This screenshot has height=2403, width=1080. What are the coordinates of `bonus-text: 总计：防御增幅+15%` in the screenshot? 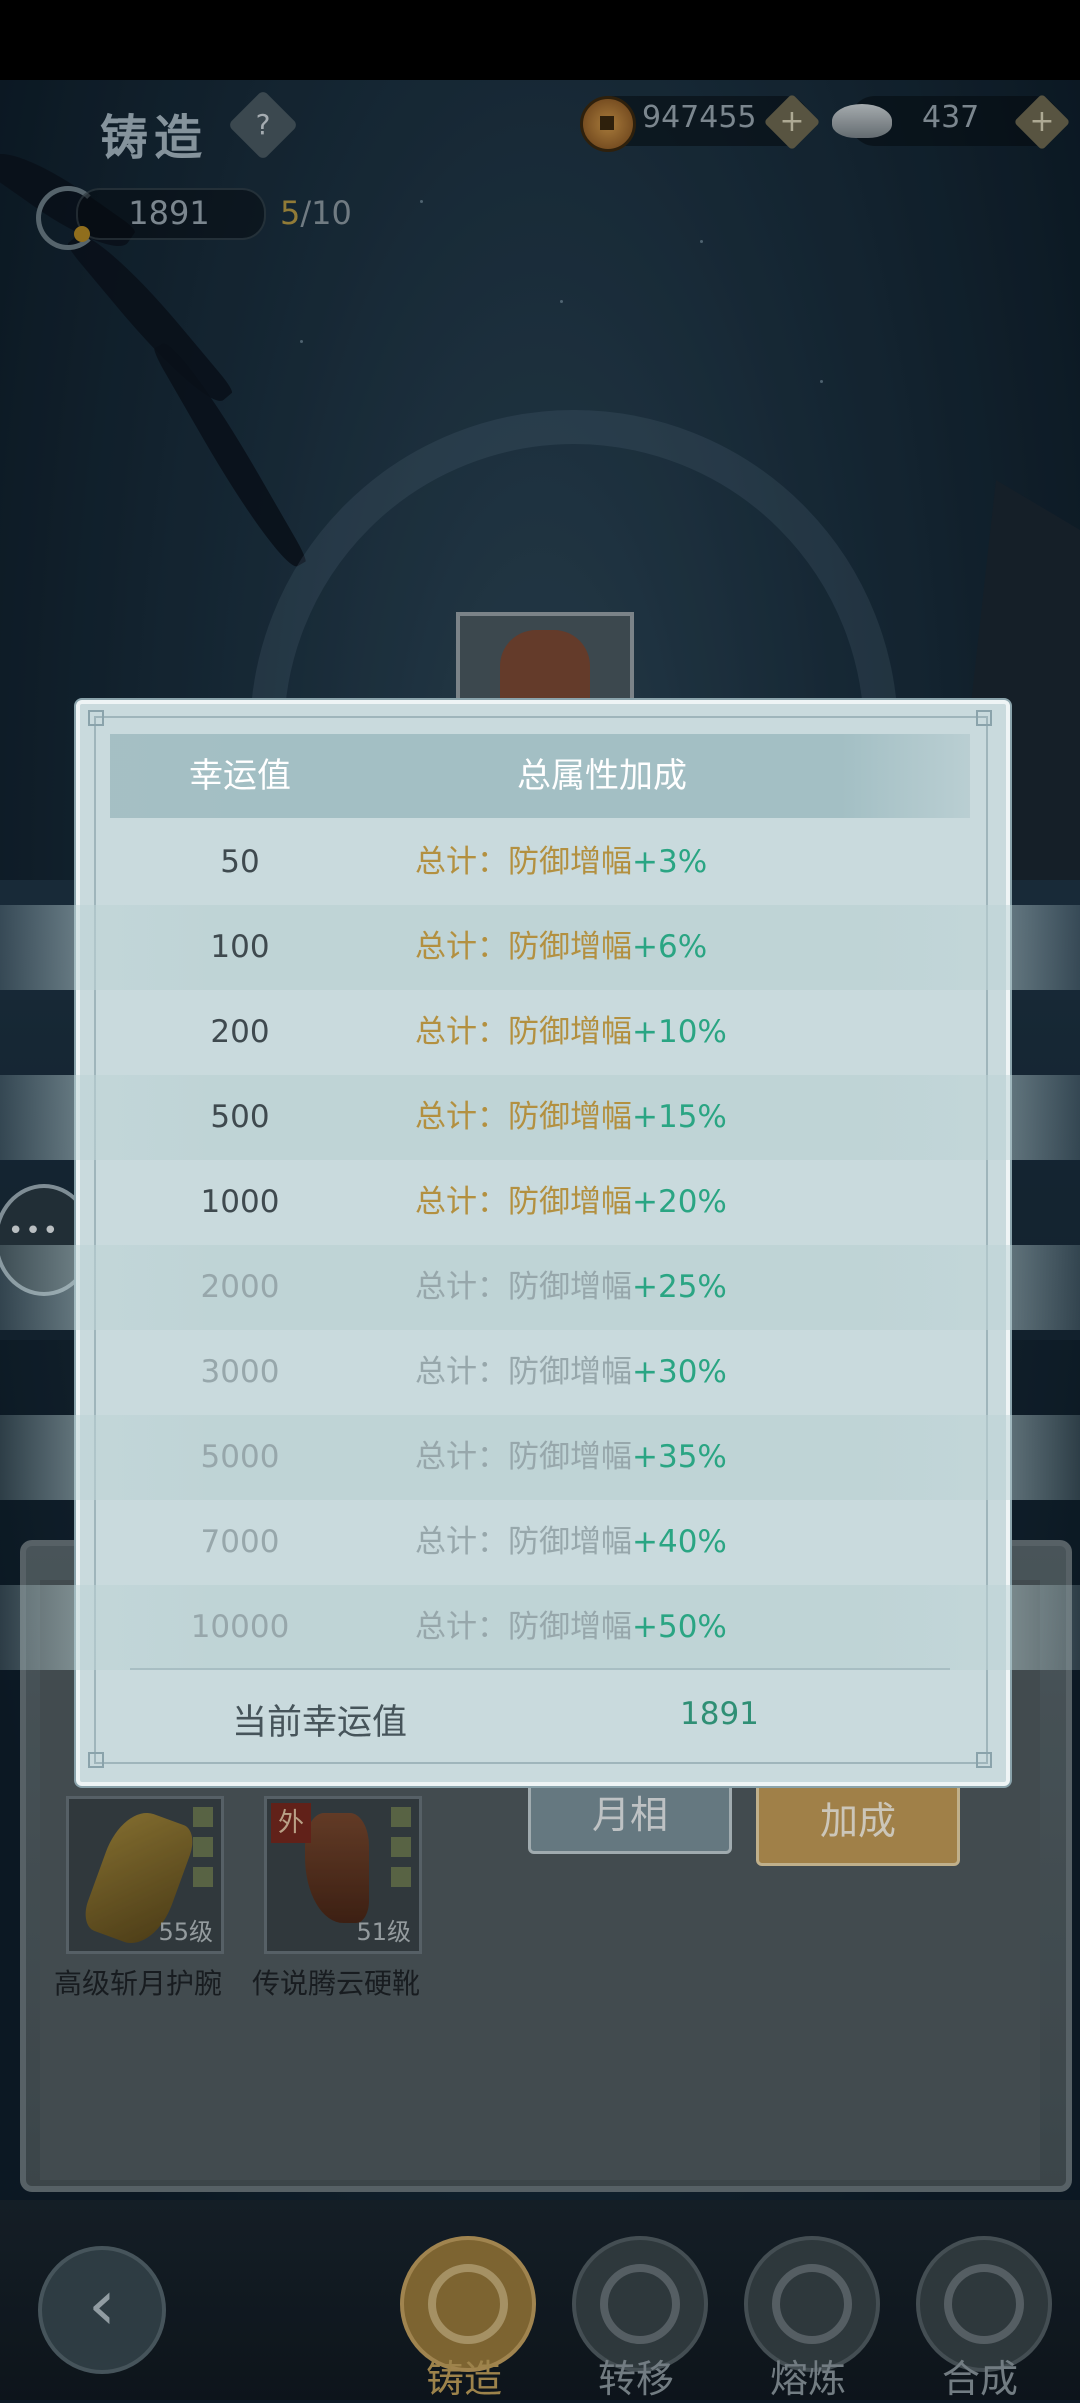 It's located at (571, 1117).